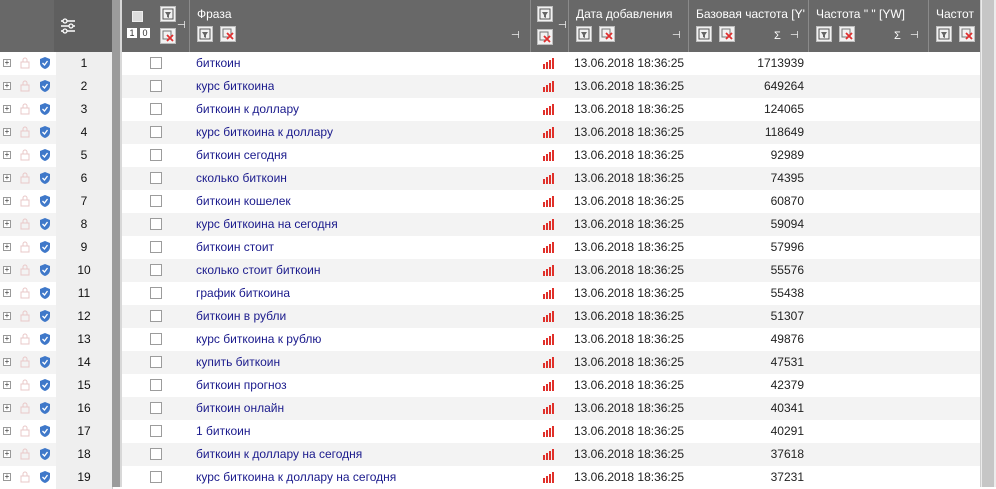 The image size is (996, 489). What do you see at coordinates (223, 431) in the screenshot?
I see `phrase-cell: 1 биткоин` at bounding box center [223, 431].